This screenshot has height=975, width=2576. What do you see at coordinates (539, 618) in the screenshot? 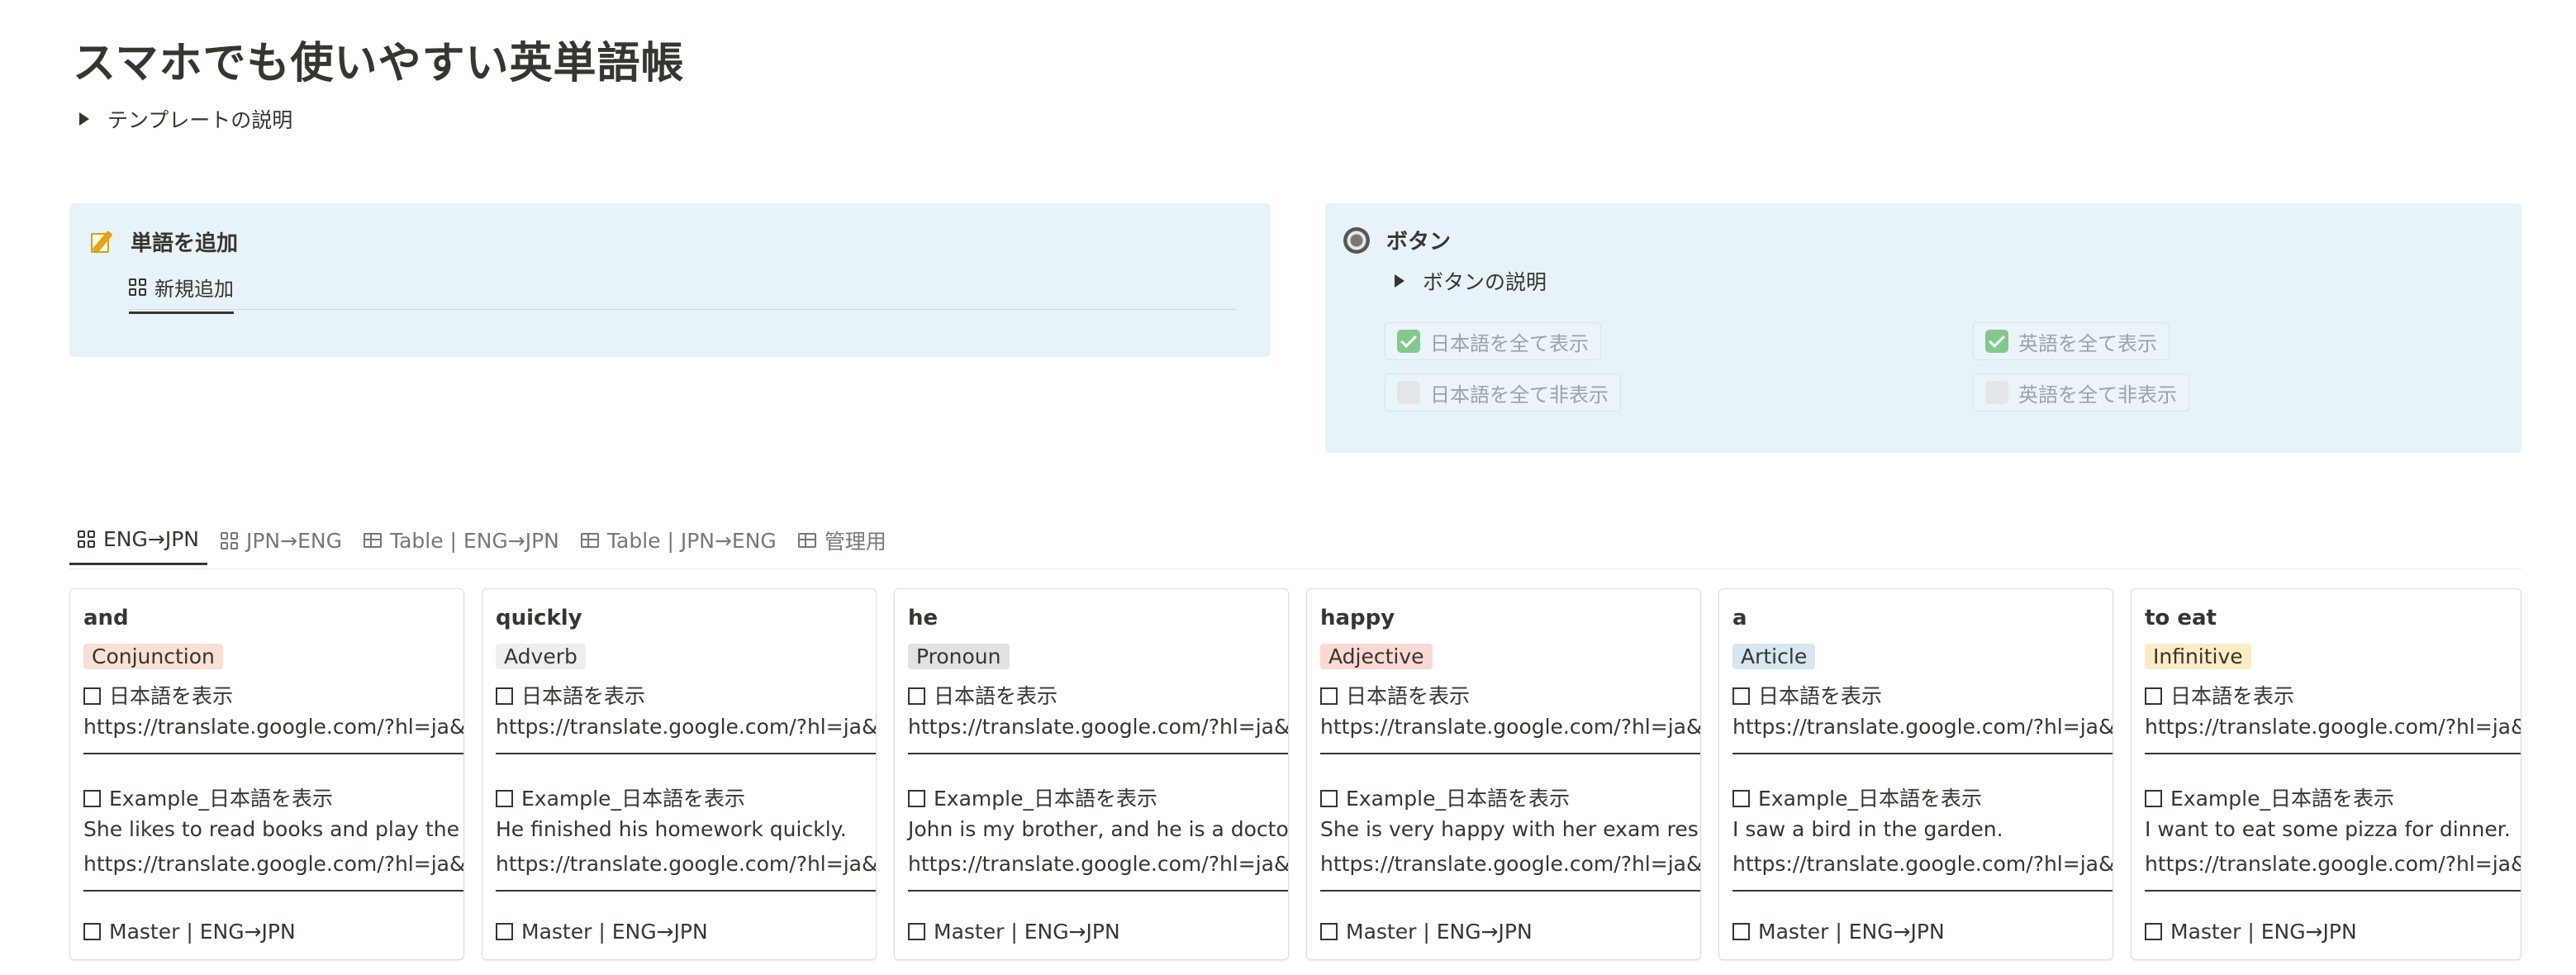
I see `card-word: quickly` at bounding box center [539, 618].